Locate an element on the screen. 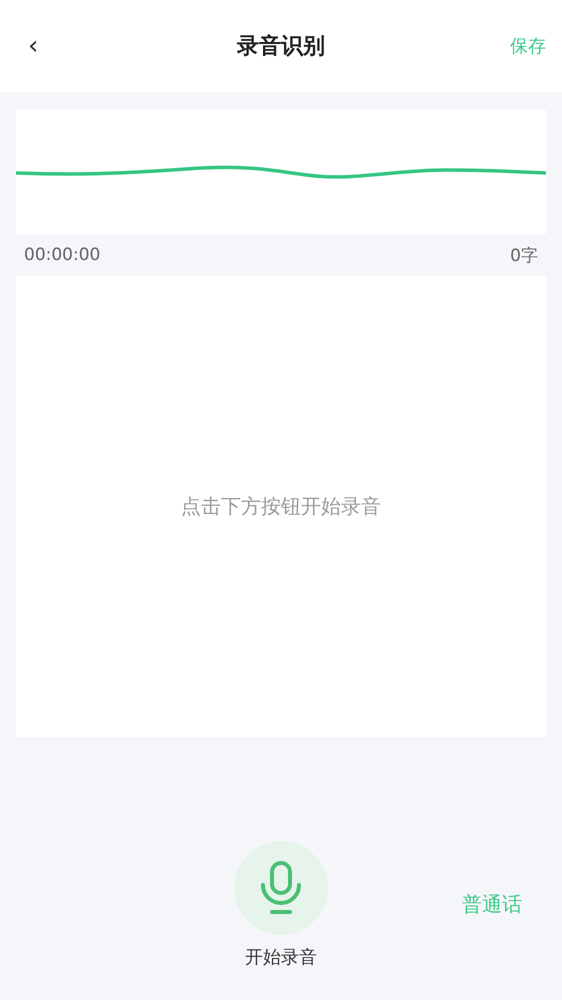  elapsed-time: 00:00:00 is located at coordinates (62, 255).